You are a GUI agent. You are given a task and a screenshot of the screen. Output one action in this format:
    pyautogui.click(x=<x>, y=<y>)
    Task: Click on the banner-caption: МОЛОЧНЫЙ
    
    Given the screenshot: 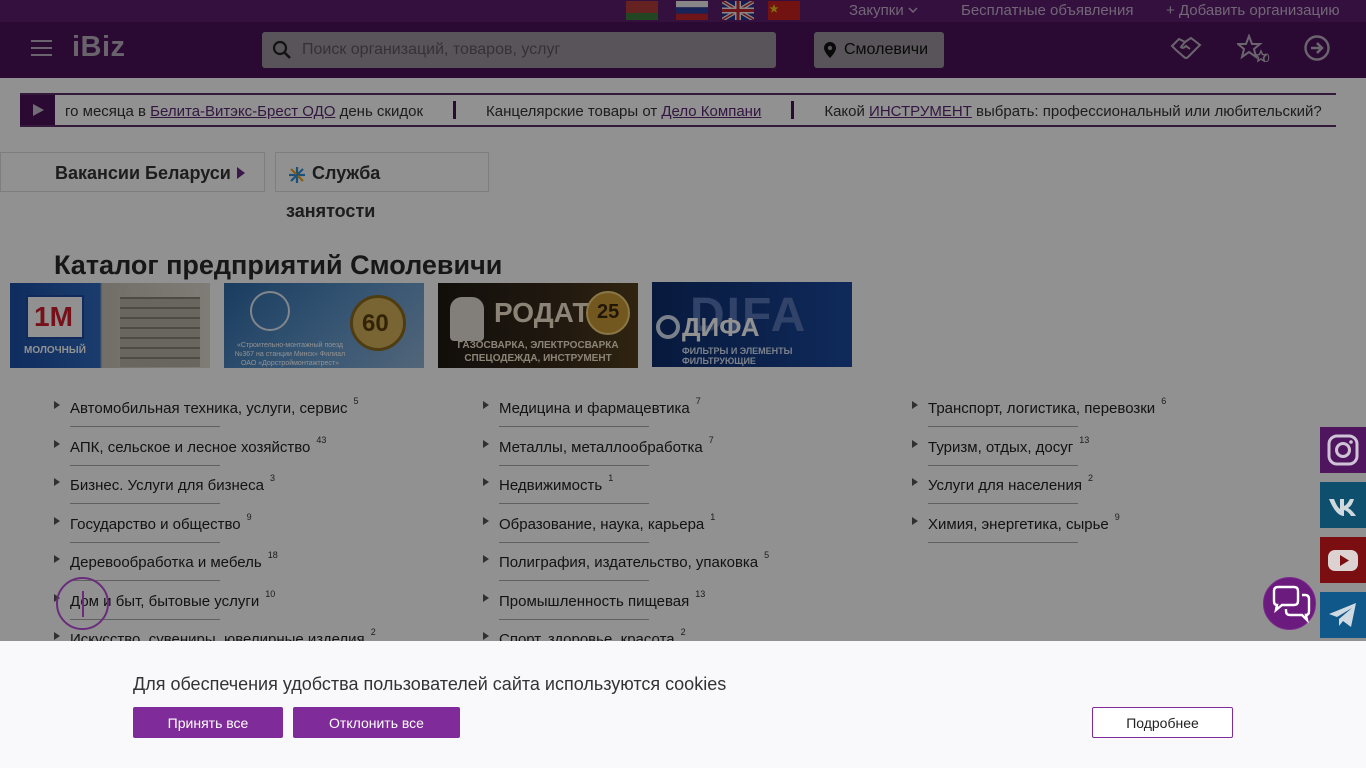 What is the action you would take?
    pyautogui.click(x=55, y=350)
    